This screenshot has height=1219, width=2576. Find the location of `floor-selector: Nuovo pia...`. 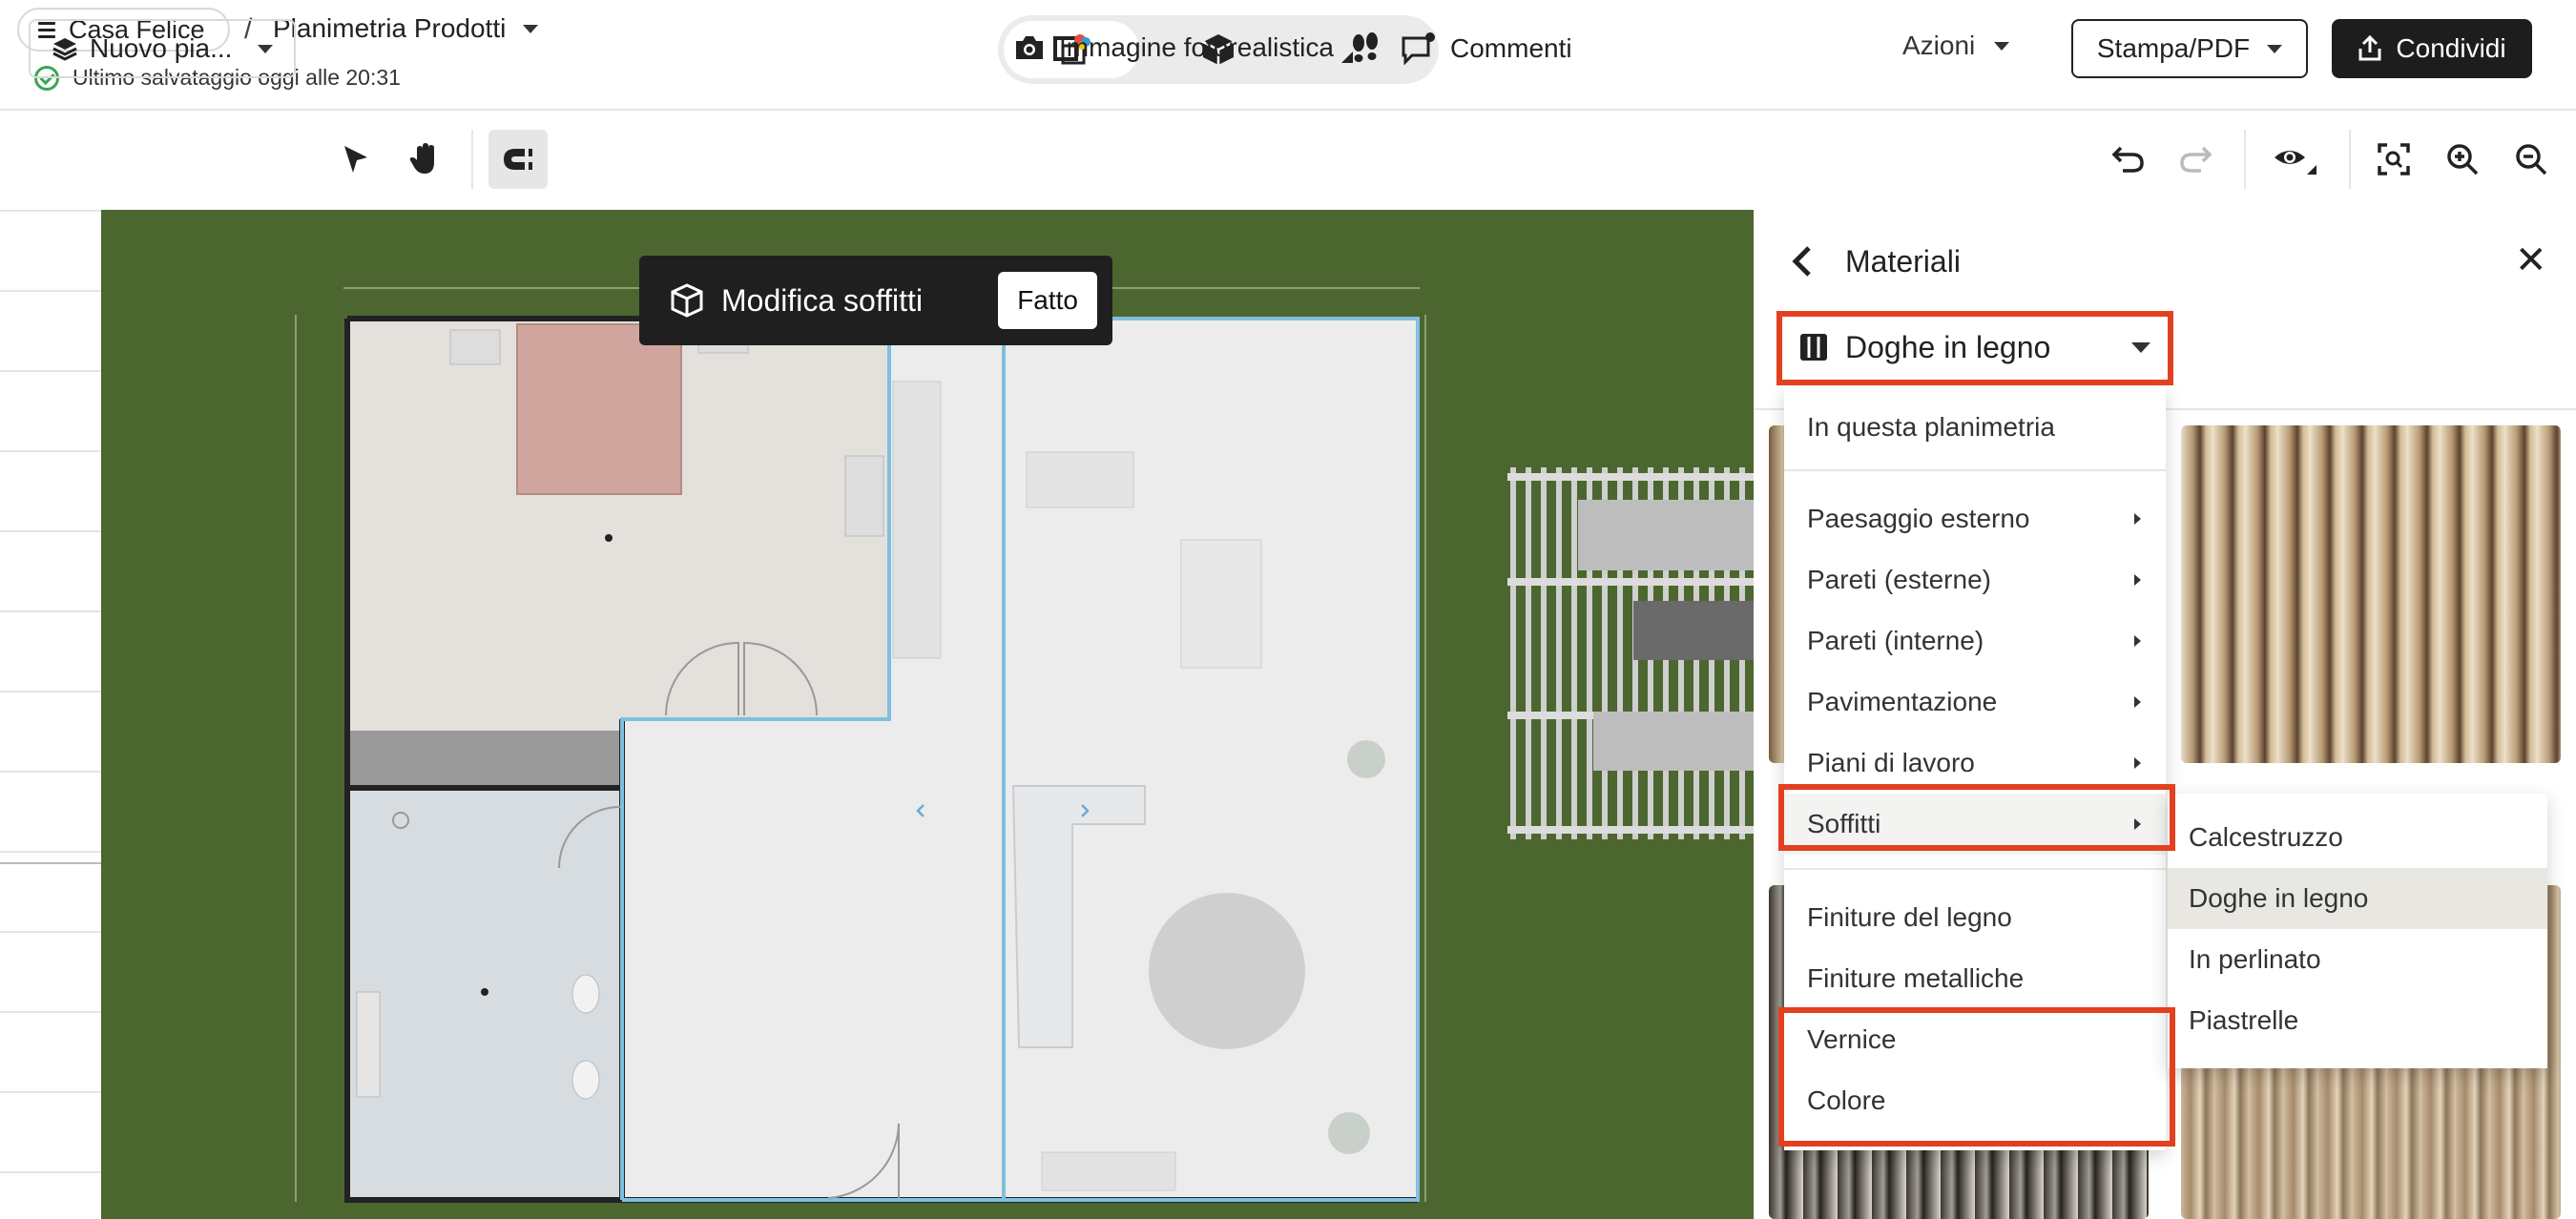

floor-selector: Nuovo pia... is located at coordinates (162, 48).